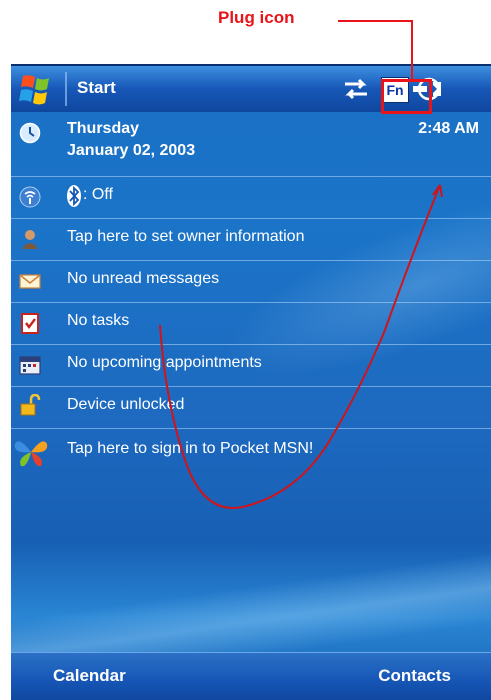 Image resolution: width=491 pixels, height=700 pixels. Describe the element at coordinates (143, 278) in the screenshot. I see `messages-label: No unread messages` at that location.